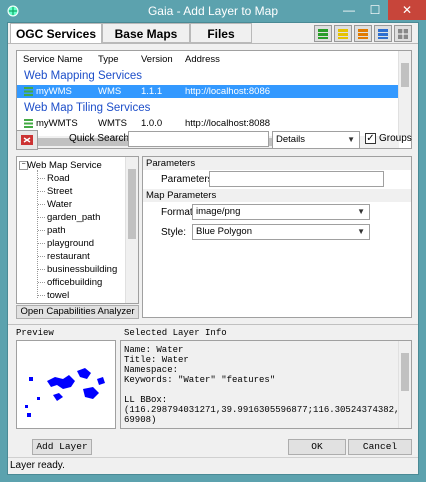 This screenshot has width=426, height=482. Describe the element at coordinates (140, 420) in the screenshot. I see `info-line: 69908)` at that location.